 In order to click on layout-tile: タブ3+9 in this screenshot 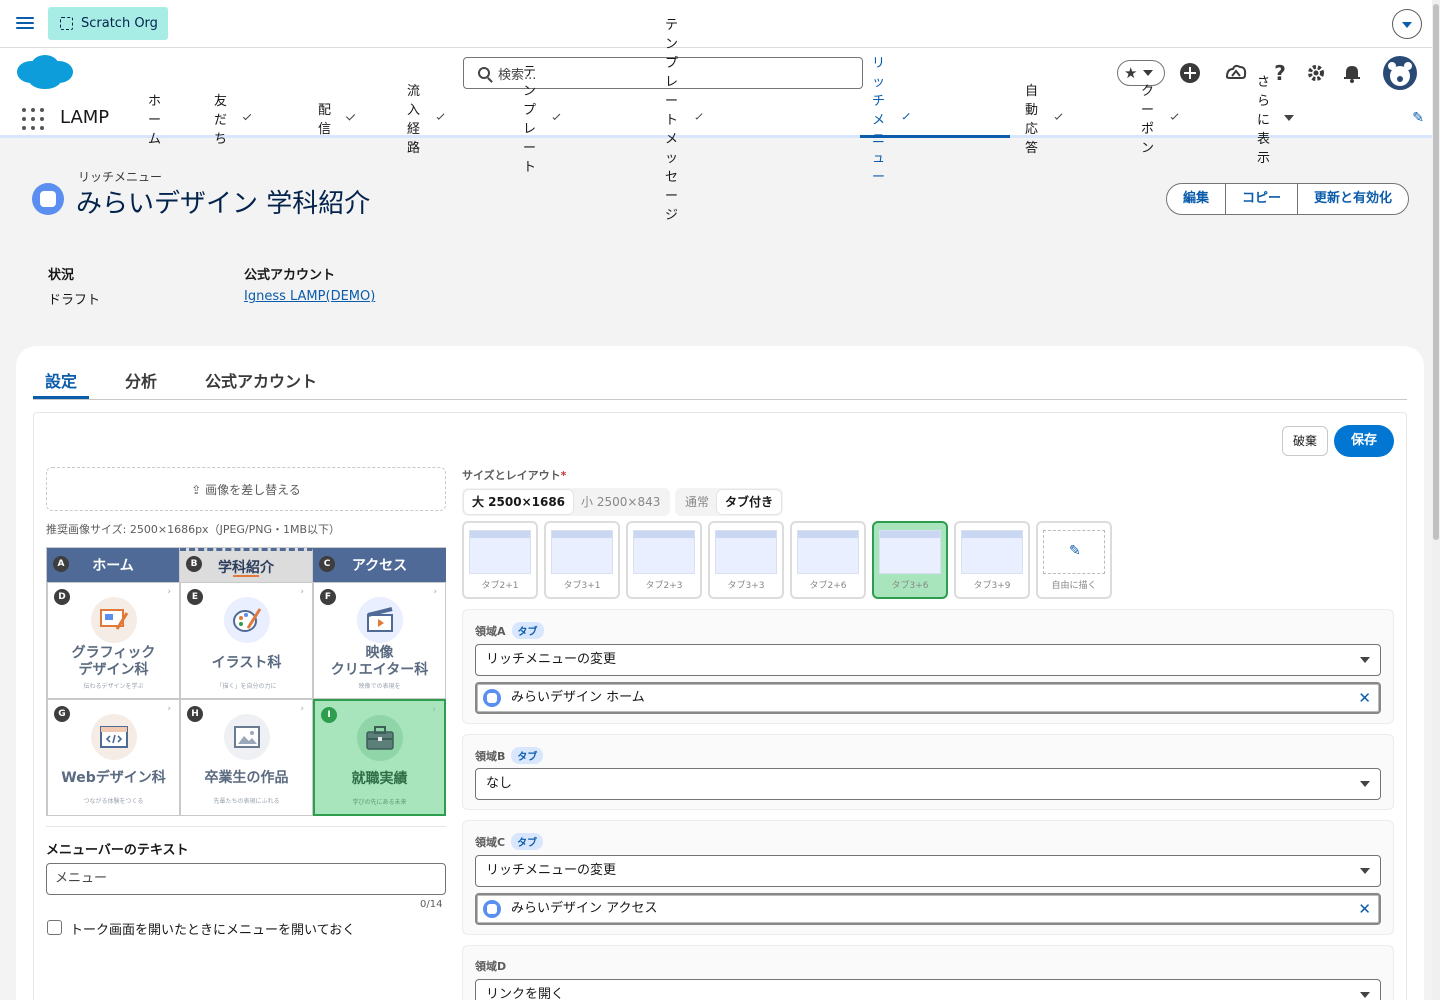, I will do `click(992, 560)`.